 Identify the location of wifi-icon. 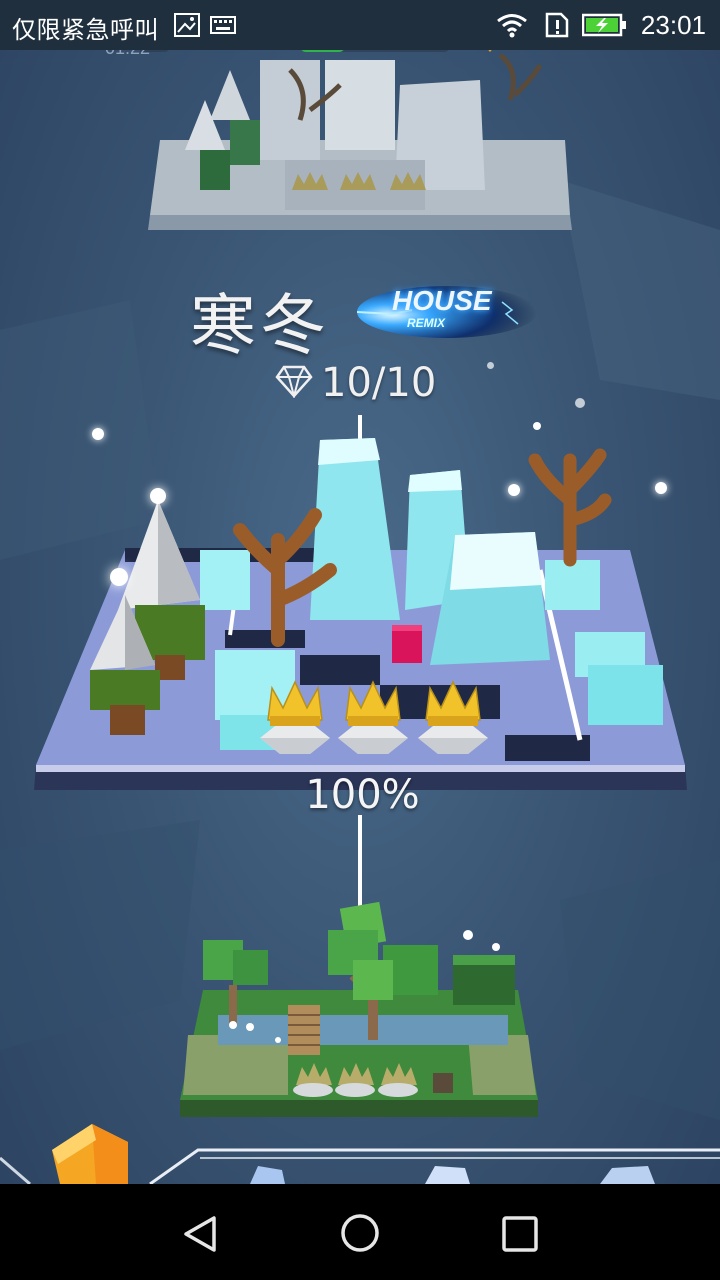
(512, 26).